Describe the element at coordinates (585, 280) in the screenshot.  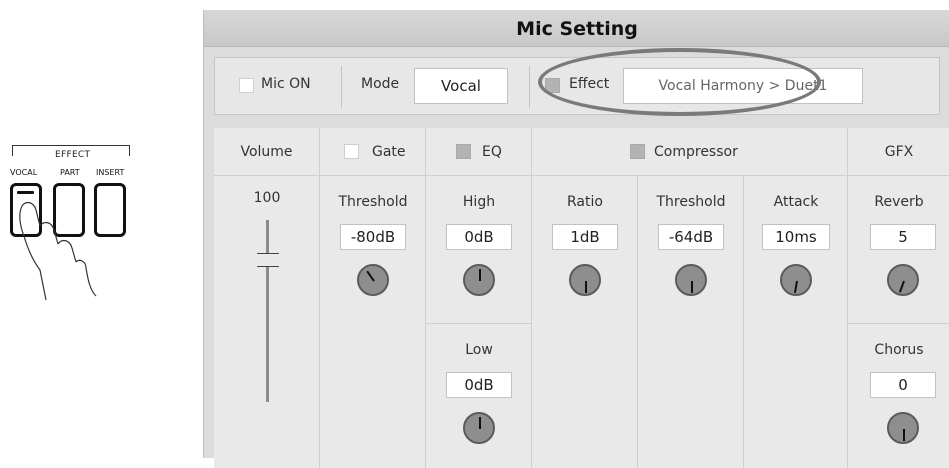
I see `ratio-knob` at that location.